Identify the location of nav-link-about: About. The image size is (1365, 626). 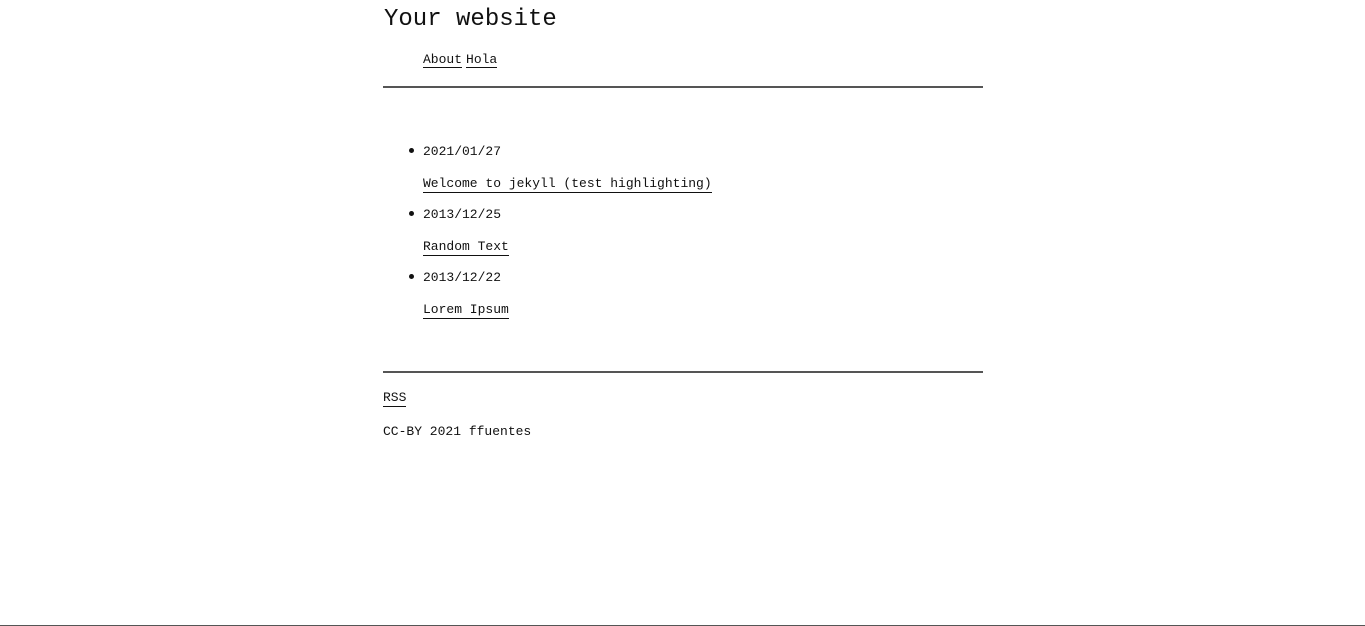
(443, 60).